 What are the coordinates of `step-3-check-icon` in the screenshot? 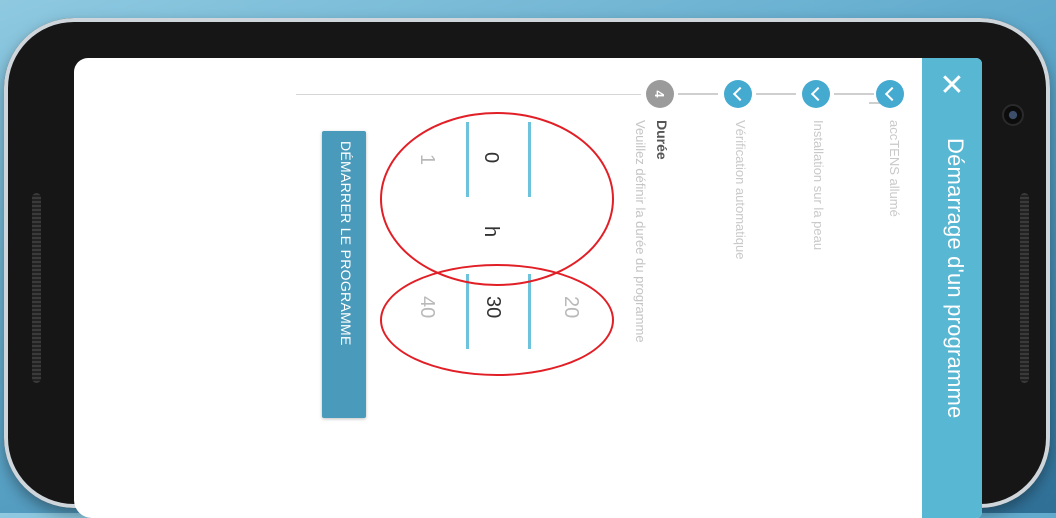 It's located at (738, 94).